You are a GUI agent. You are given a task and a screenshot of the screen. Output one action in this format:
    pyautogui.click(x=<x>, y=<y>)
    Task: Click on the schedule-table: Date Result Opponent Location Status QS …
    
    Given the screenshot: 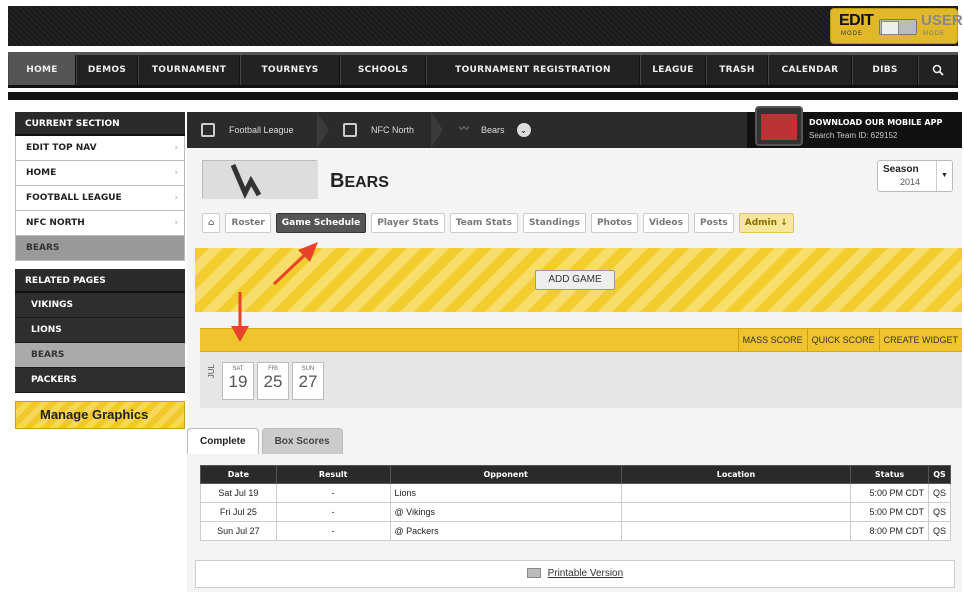 What is the action you would take?
    pyautogui.click(x=576, y=503)
    